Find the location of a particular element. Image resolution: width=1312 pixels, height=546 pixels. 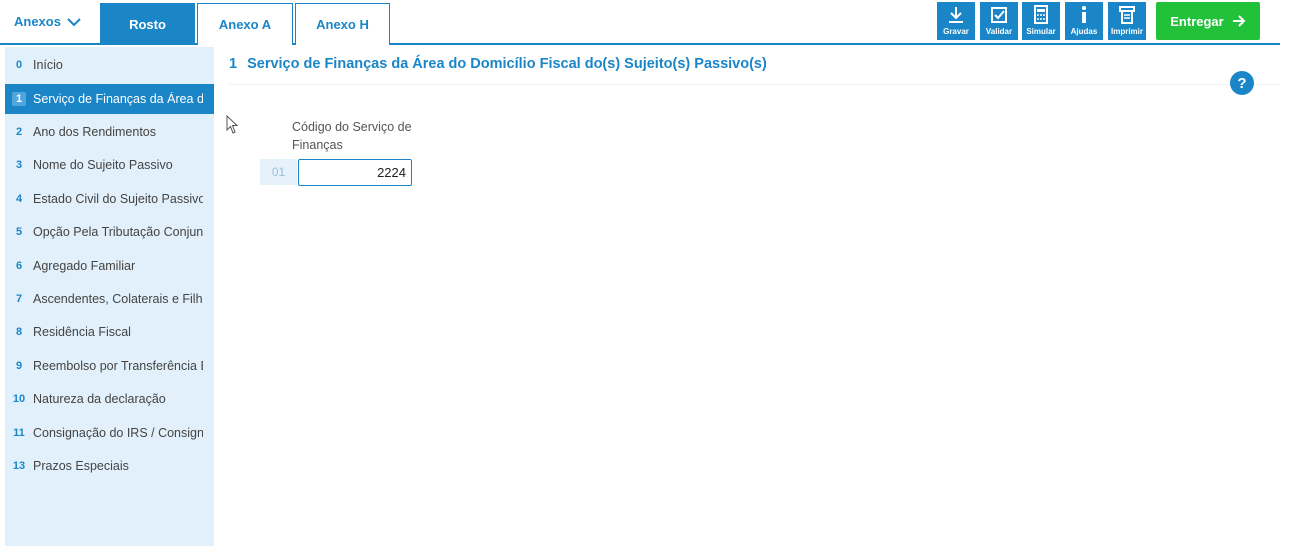

sidebar-item-label: Residência Fiscal is located at coordinates (82, 332).